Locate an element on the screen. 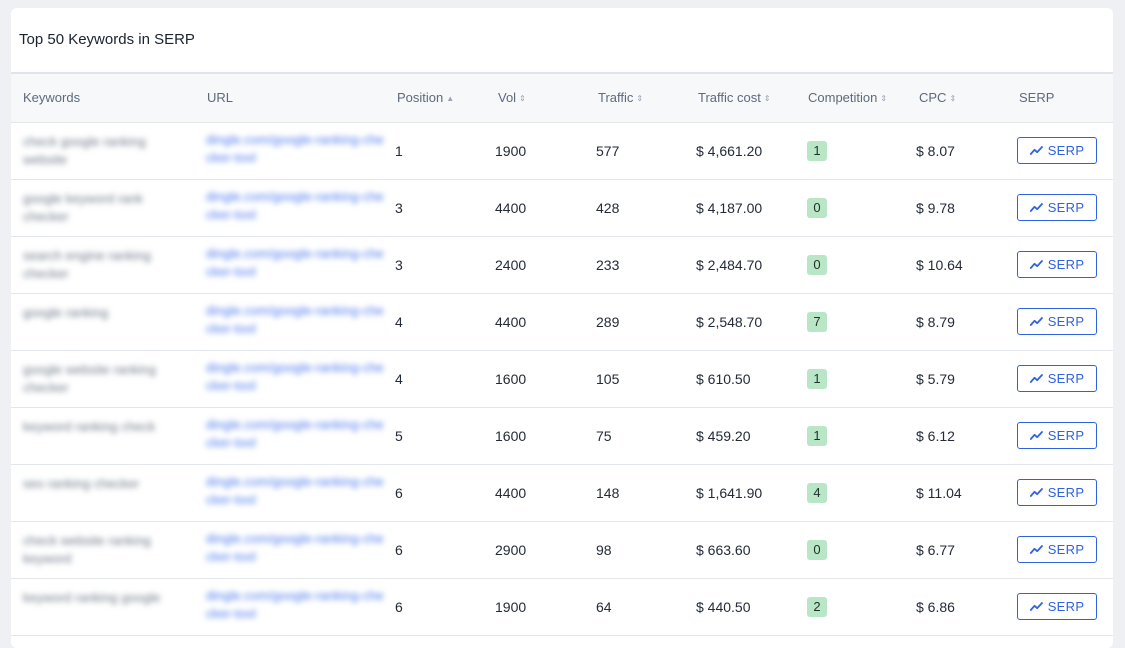 This screenshot has height=648, width=1125. keyword-cell: google website ranking checker is located at coordinates (98, 379).